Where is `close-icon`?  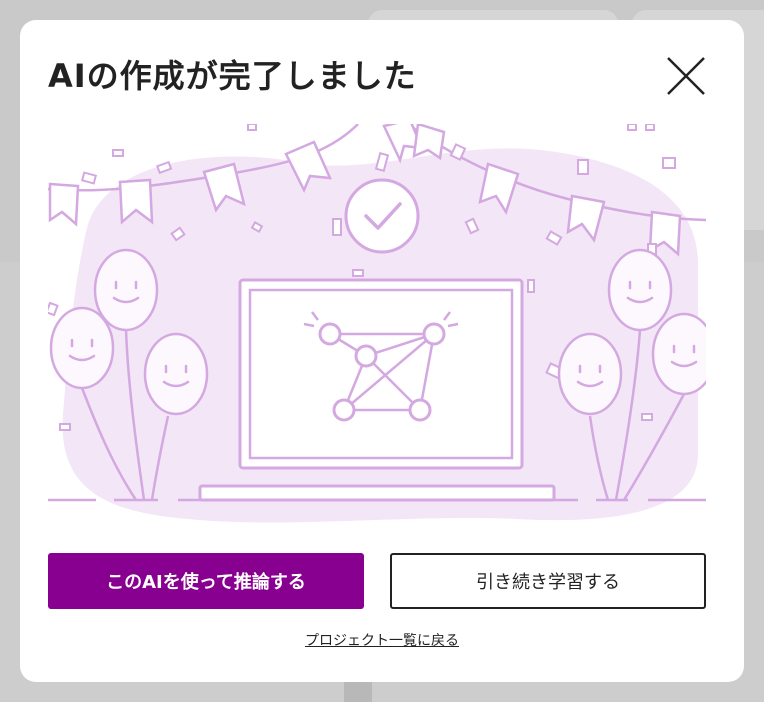
close-icon is located at coordinates (686, 76).